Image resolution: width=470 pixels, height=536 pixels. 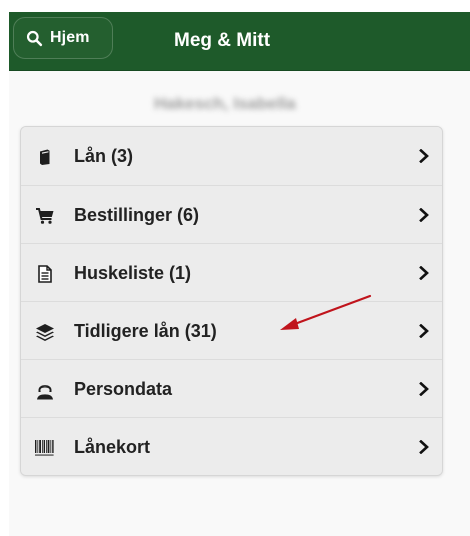 What do you see at coordinates (231, 272) in the screenshot?
I see `menu-item-wishlist: Huskeliste (1)` at bounding box center [231, 272].